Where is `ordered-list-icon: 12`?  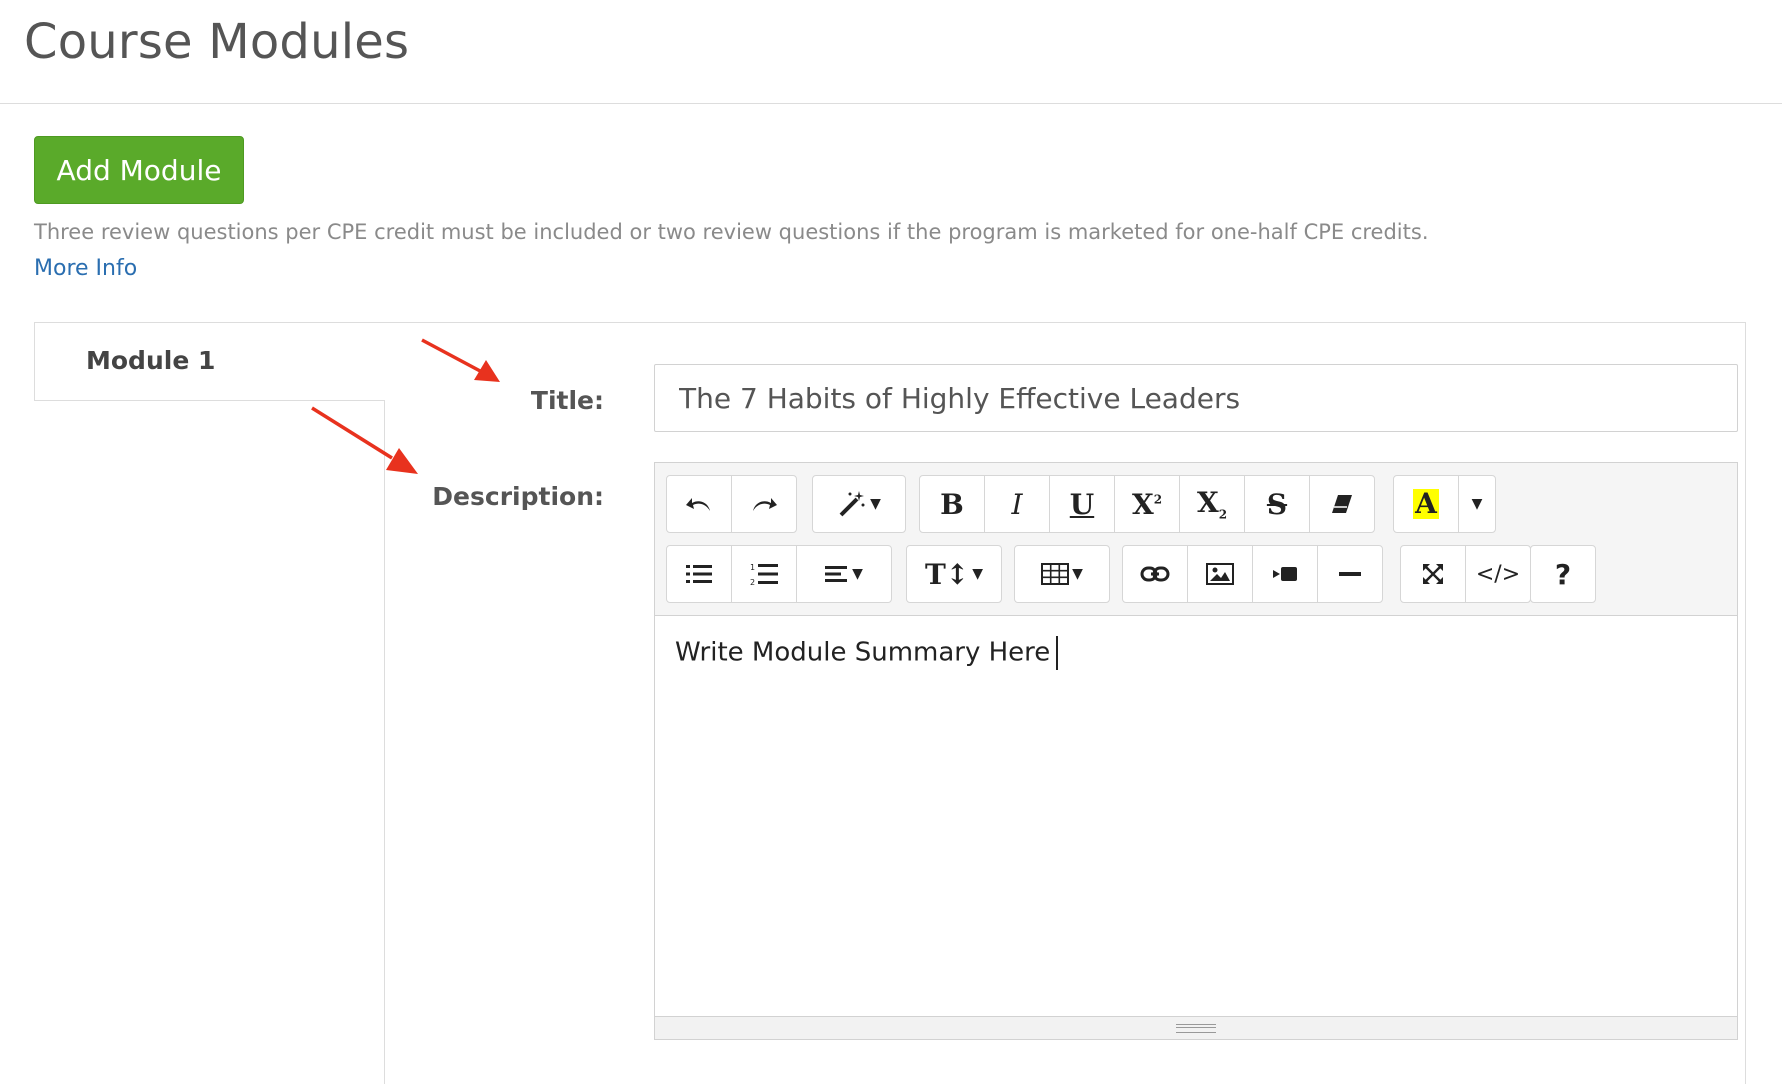 ordered-list-icon: 12 is located at coordinates (764, 574).